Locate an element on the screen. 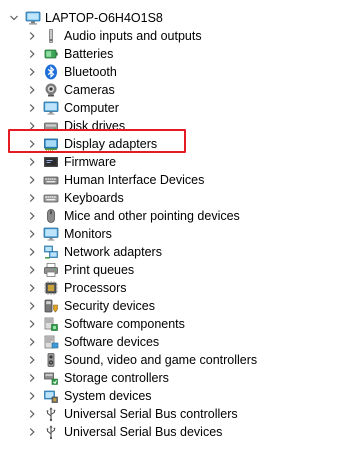 Image resolution: width=338 pixels, height=470 pixels. bluetooth-icon is located at coordinates (51, 72).